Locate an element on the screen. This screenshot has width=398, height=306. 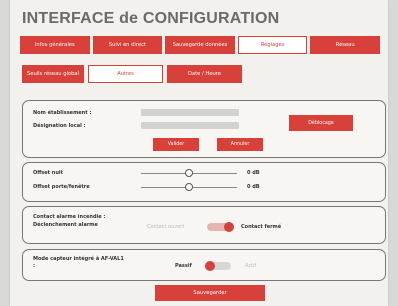
door-offset-slider is located at coordinates (189, 187).